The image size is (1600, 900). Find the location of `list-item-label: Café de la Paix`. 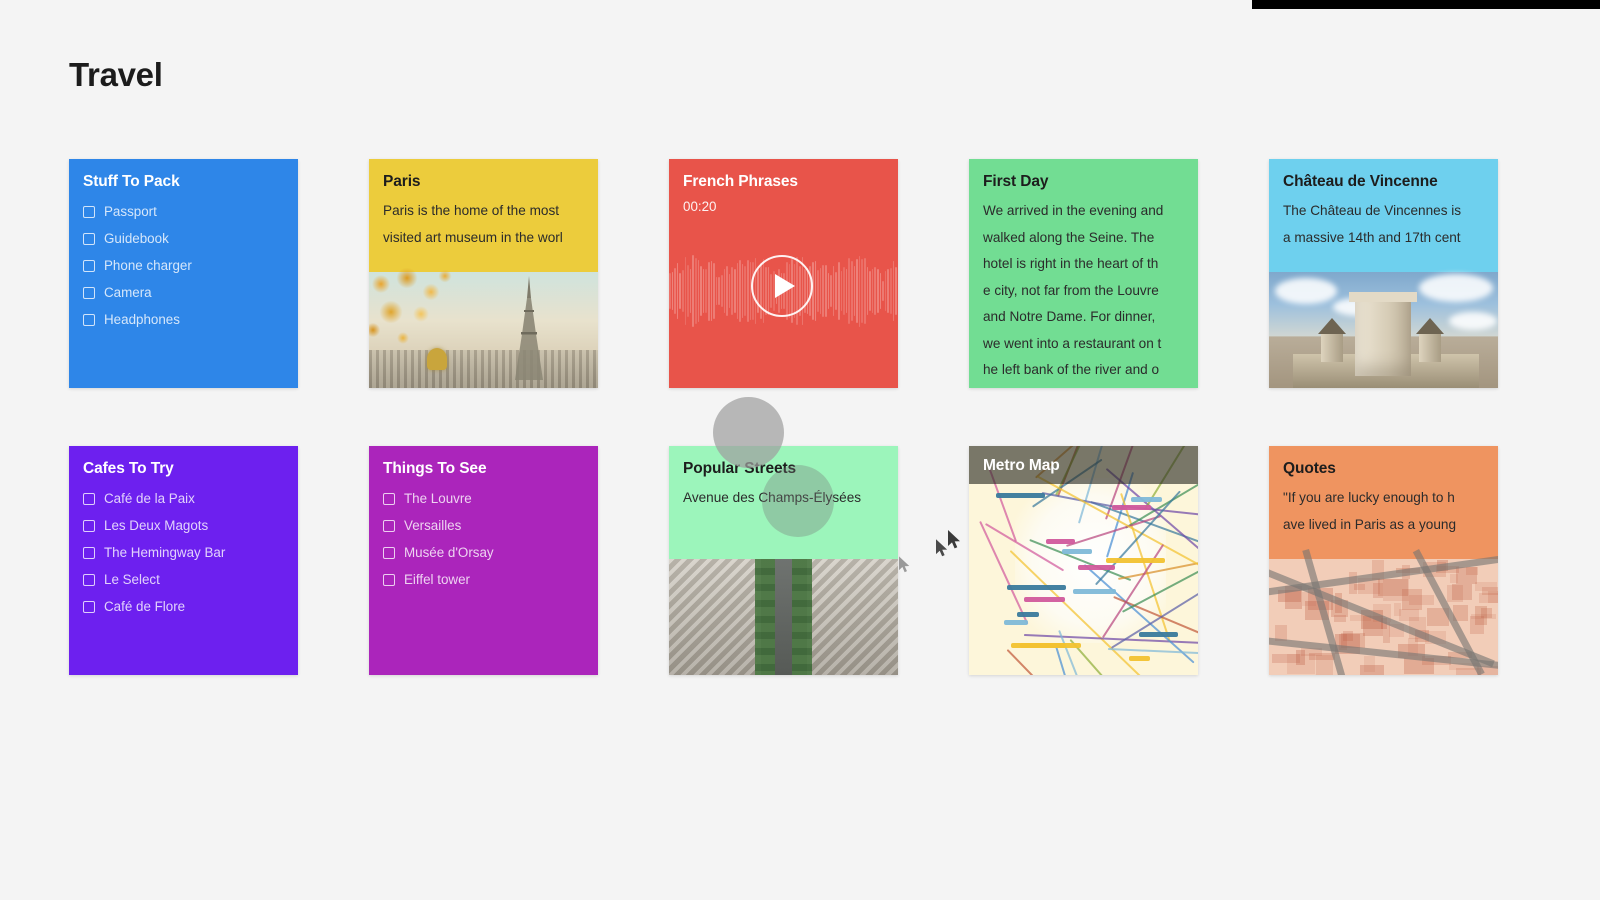

list-item-label: Café de la Paix is located at coordinates (149, 498).